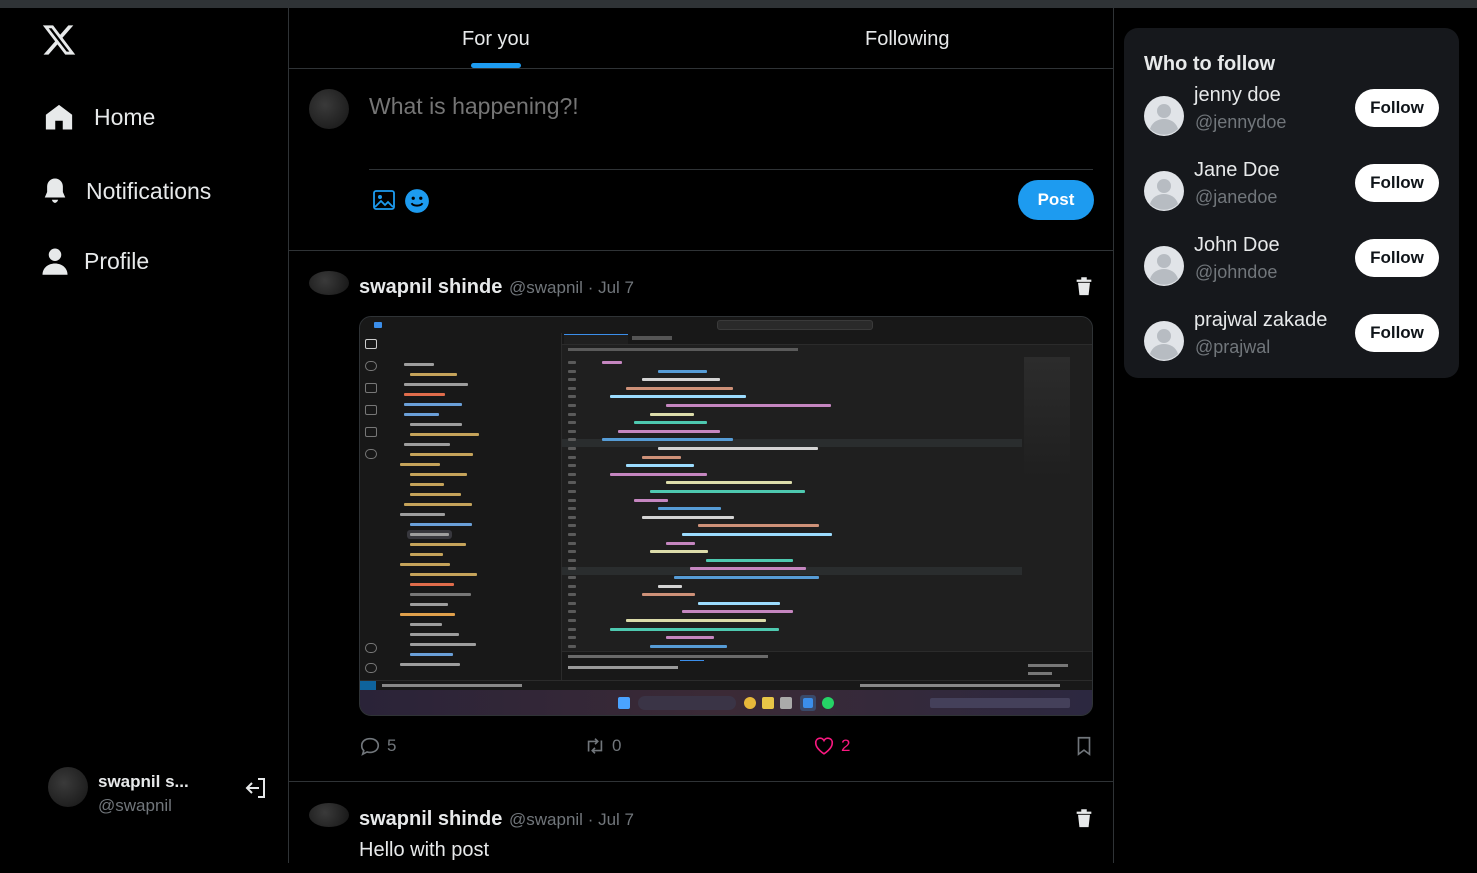 The height and width of the screenshot is (873, 1477). What do you see at coordinates (731, 169) in the screenshot?
I see `composer-divider` at bounding box center [731, 169].